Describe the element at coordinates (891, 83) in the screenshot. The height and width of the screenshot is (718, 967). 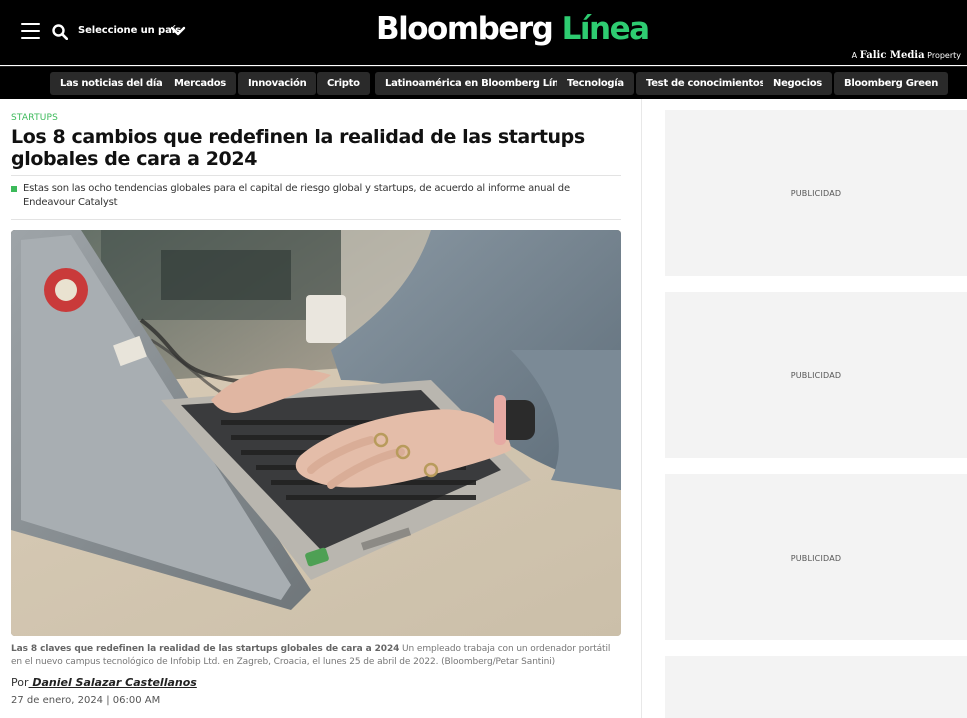
I see `nav-item-bloomberg-green: Bloomberg Green` at that location.